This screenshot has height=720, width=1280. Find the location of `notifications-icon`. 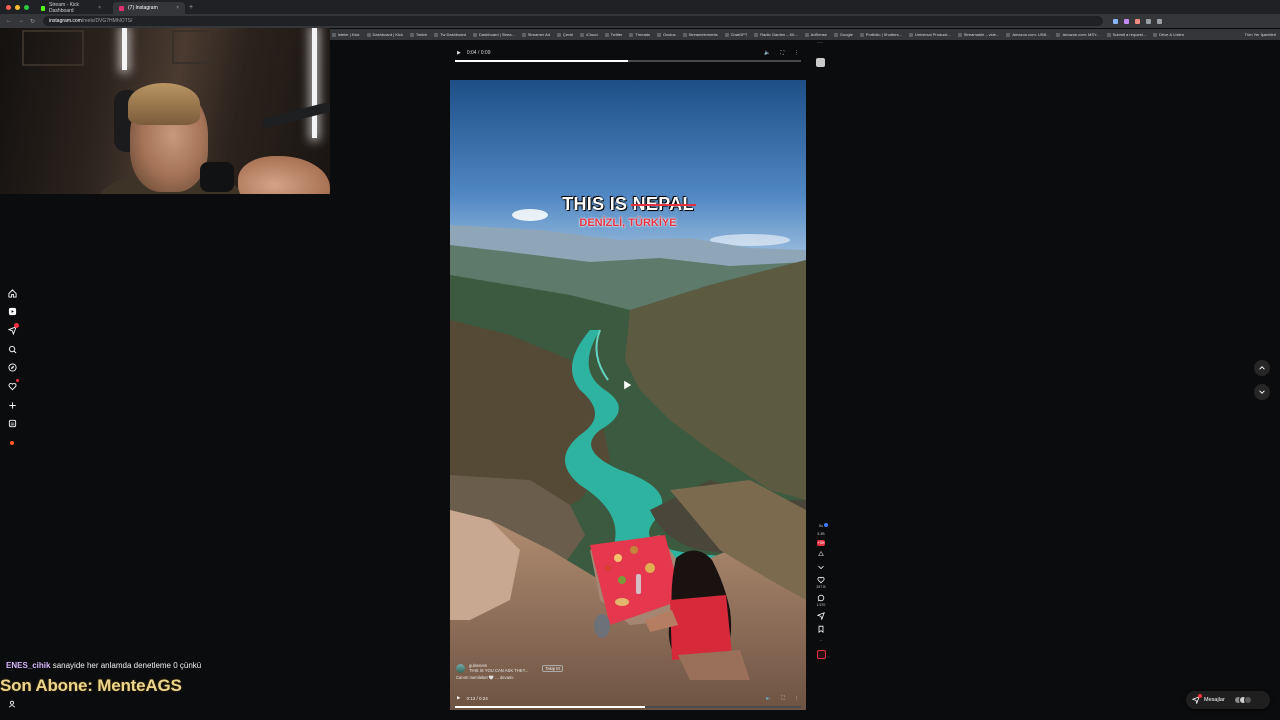

notifications-icon is located at coordinates (12, 386).